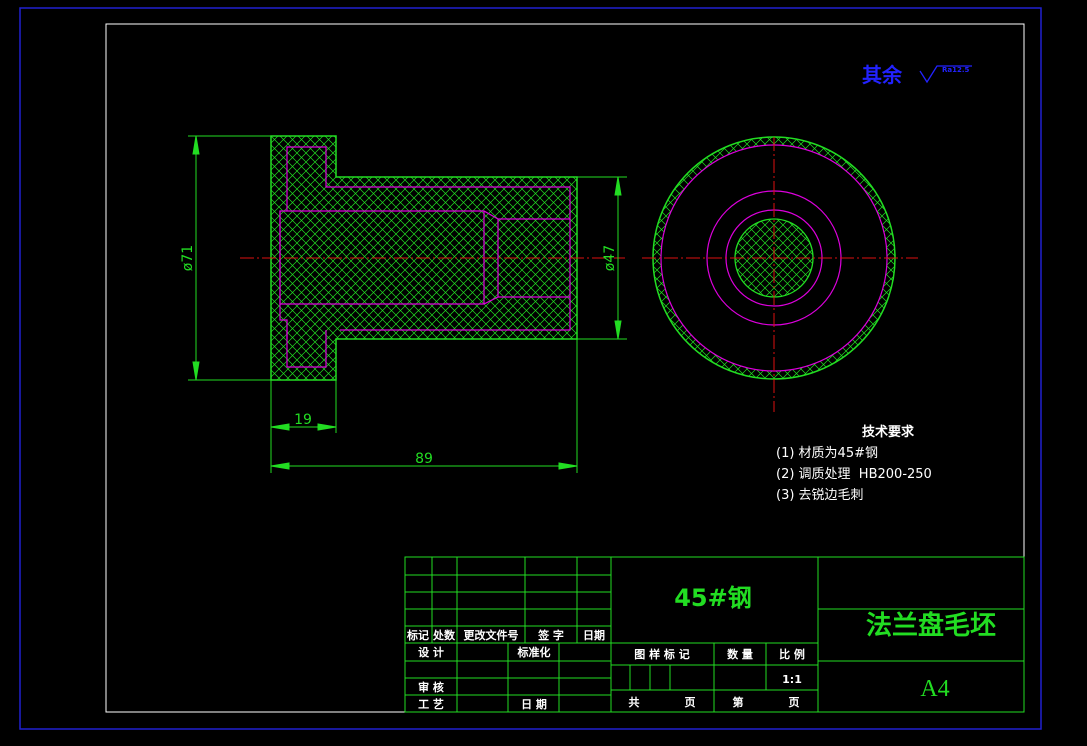  What do you see at coordinates (820, 495) in the screenshot?
I see `tech-req-item-3: (3) 去锐边毛刺` at bounding box center [820, 495].